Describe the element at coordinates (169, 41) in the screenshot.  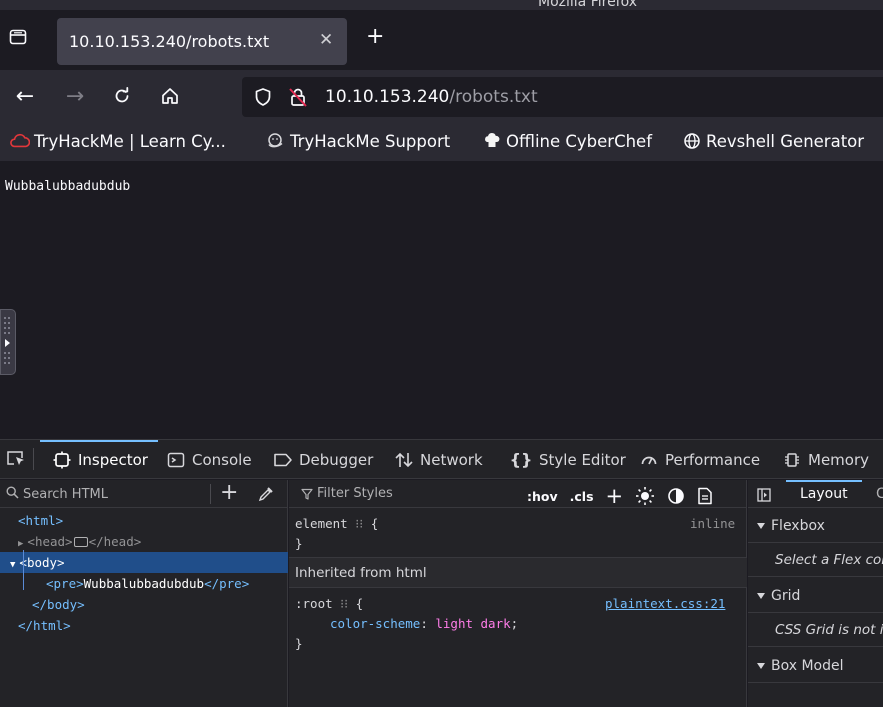
I see `tab-title: 10.10.153.240/robots.txt` at that location.